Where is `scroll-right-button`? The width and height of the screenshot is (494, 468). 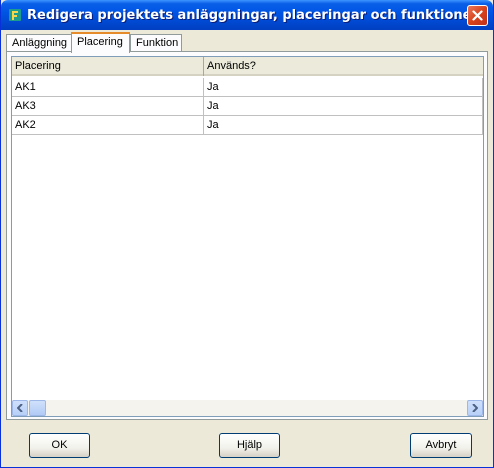 scroll-right-button is located at coordinates (475, 408).